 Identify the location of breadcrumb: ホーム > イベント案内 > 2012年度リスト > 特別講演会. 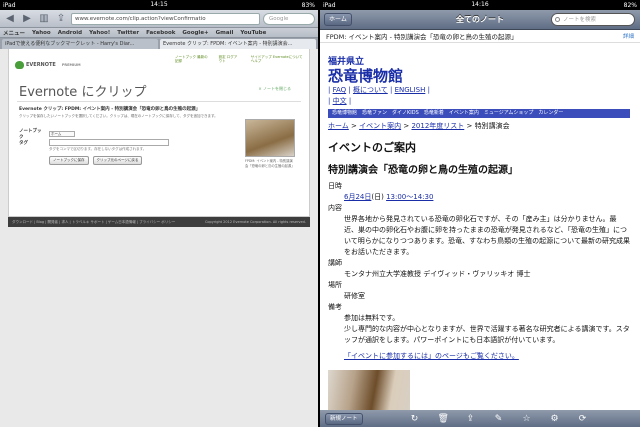
(419, 126).